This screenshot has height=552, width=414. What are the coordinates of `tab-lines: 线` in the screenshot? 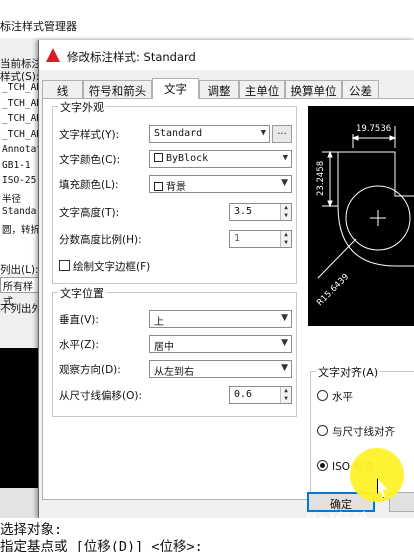 It's located at (62, 89).